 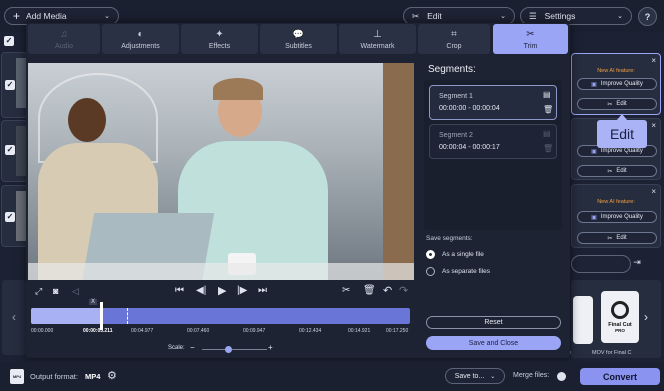 I want to click on radio-separate-files: As separate files, so click(x=458, y=271).